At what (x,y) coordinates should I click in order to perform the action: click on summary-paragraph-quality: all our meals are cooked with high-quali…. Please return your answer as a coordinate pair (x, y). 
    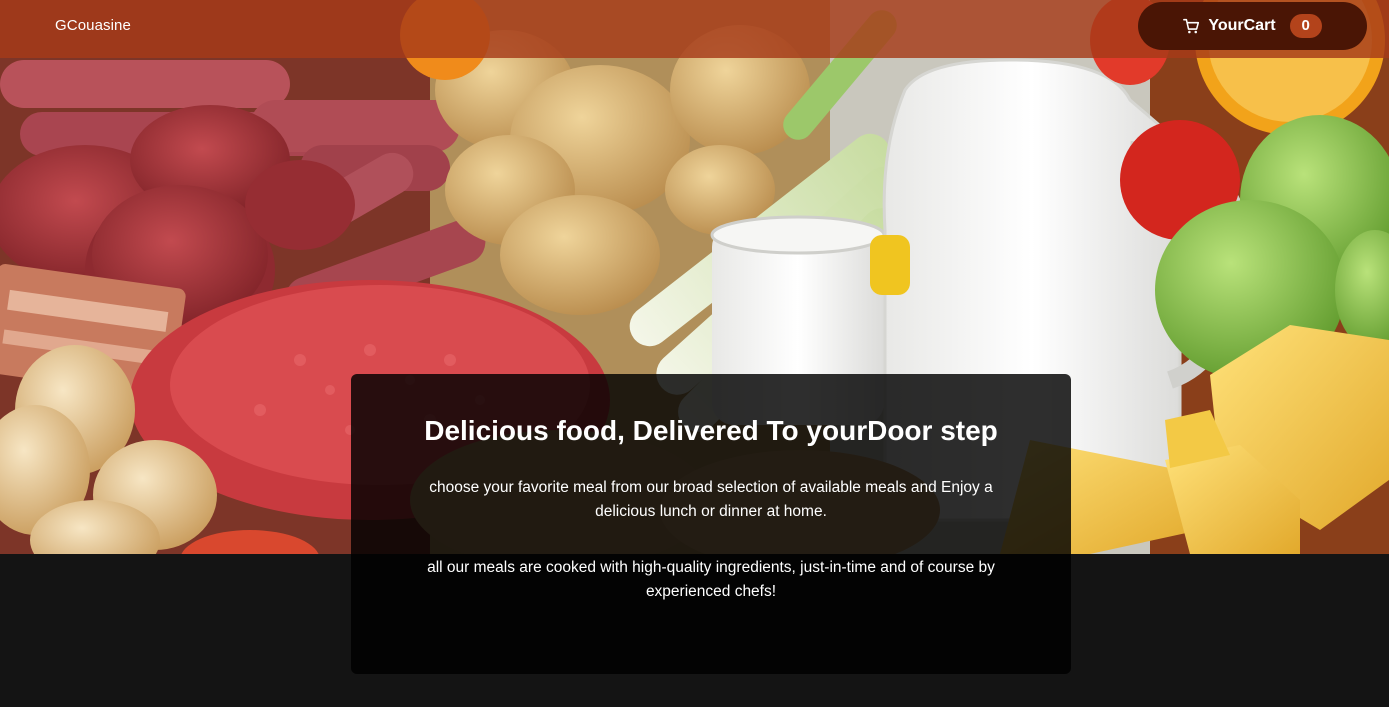
    Looking at the image, I should click on (711, 579).